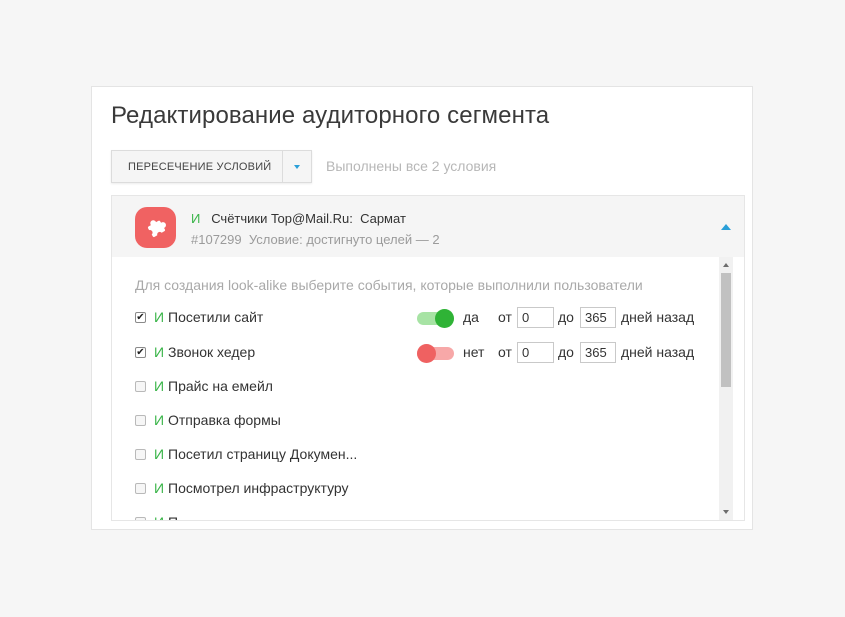  Describe the element at coordinates (220, 386) in the screenshot. I see `event-label: Прайс на емейл` at that location.